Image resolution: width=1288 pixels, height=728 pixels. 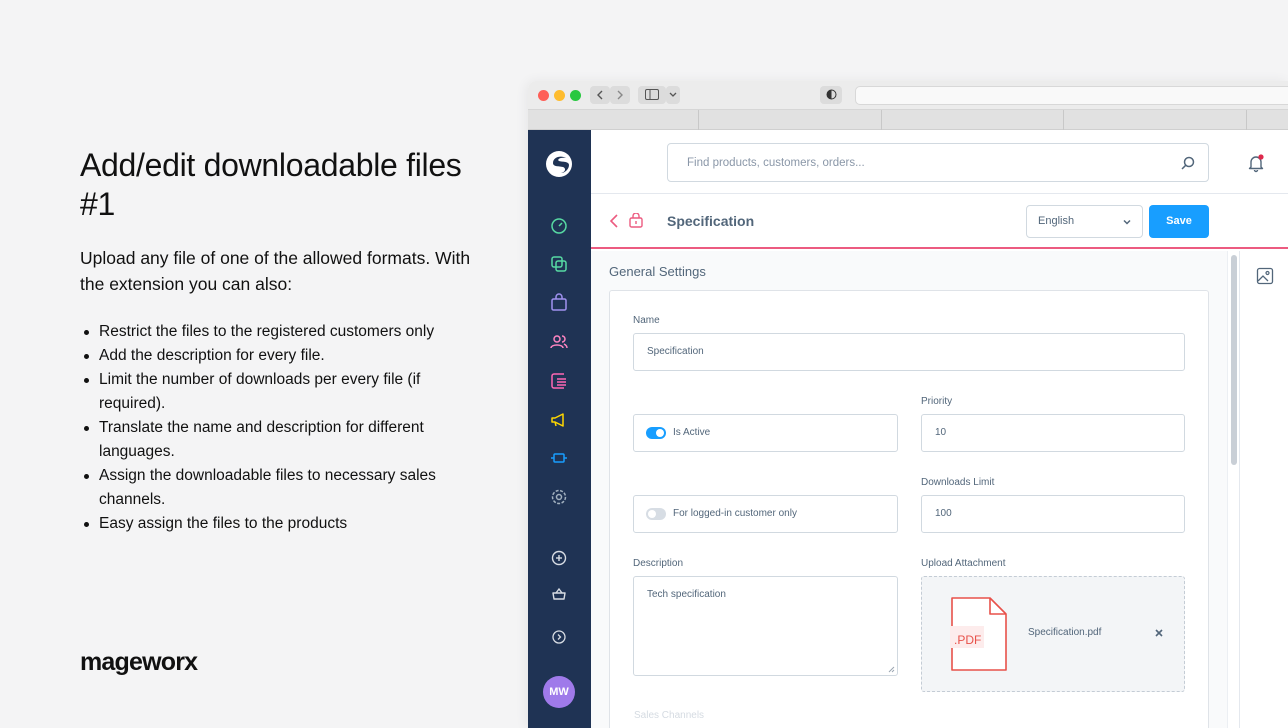 I want to click on language-select-value: English, so click(x=1056, y=221).